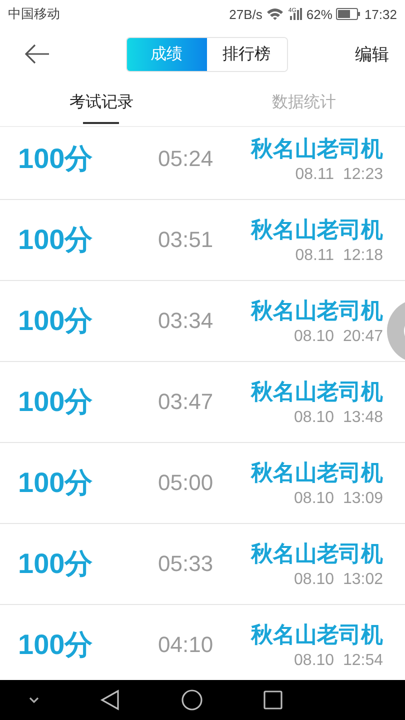 Image resolution: width=405 pixels, height=720 pixels. Describe the element at coordinates (380, 14) in the screenshot. I see `clock-time: 17:32` at that location.